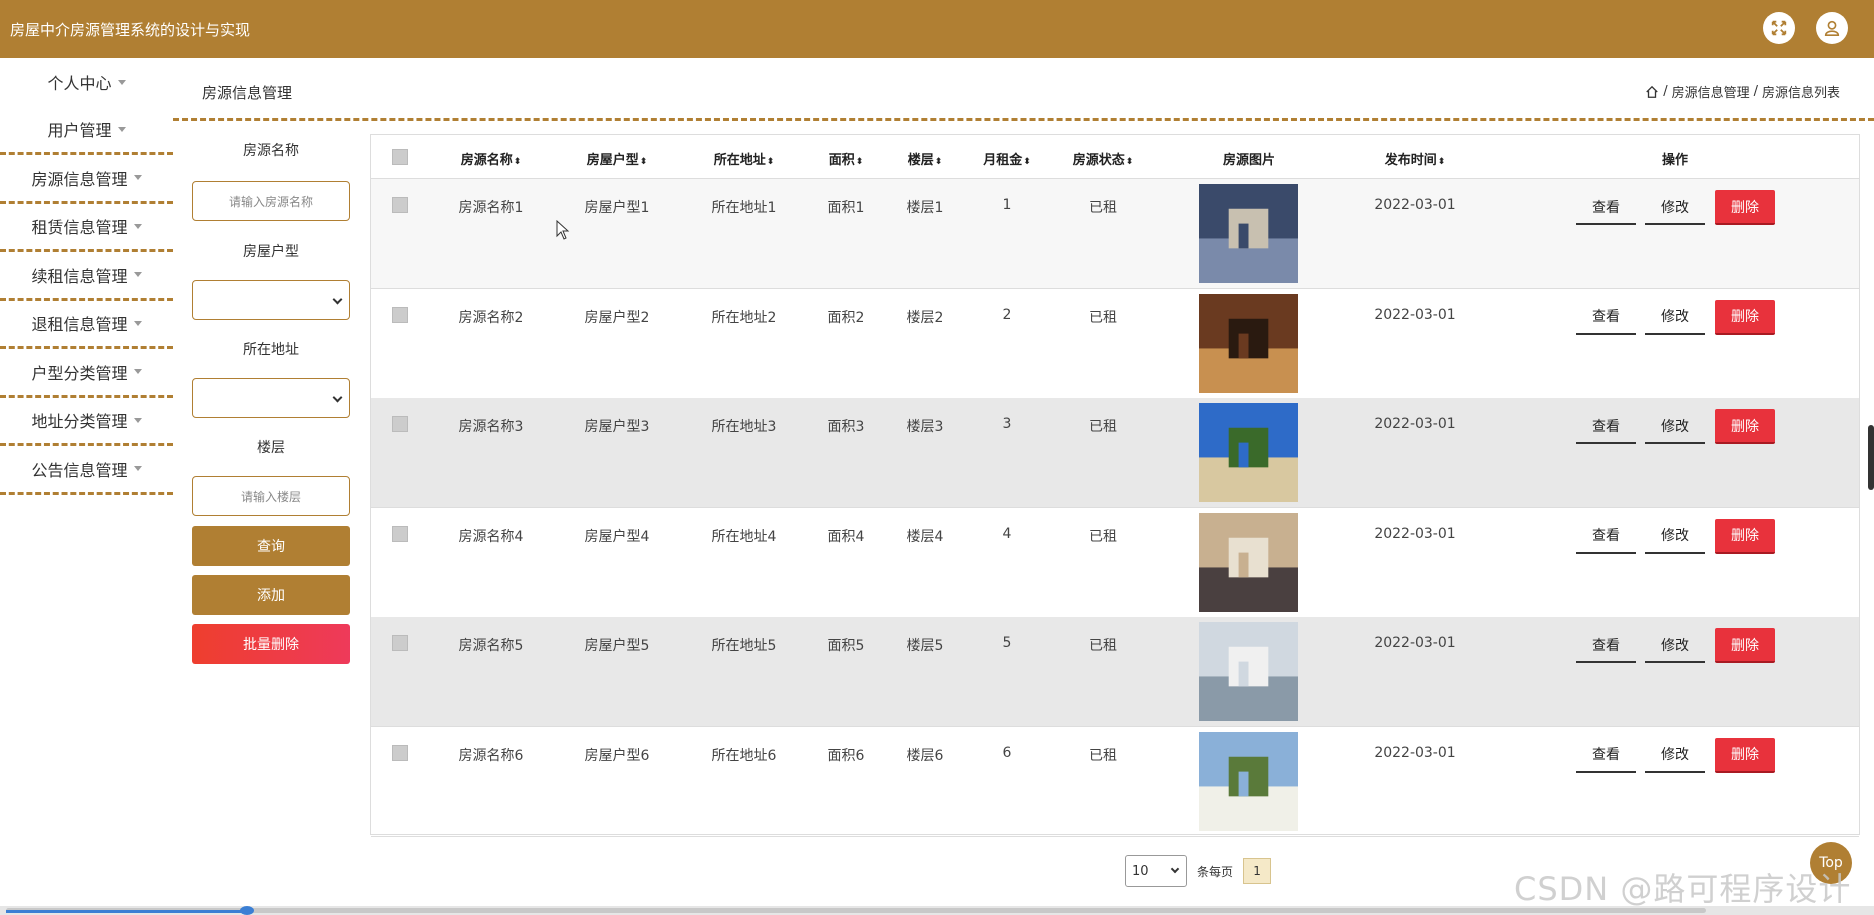  What do you see at coordinates (86, 373) in the screenshot?
I see `sidebar-item-layout-categories: 户型分类管理` at bounding box center [86, 373].